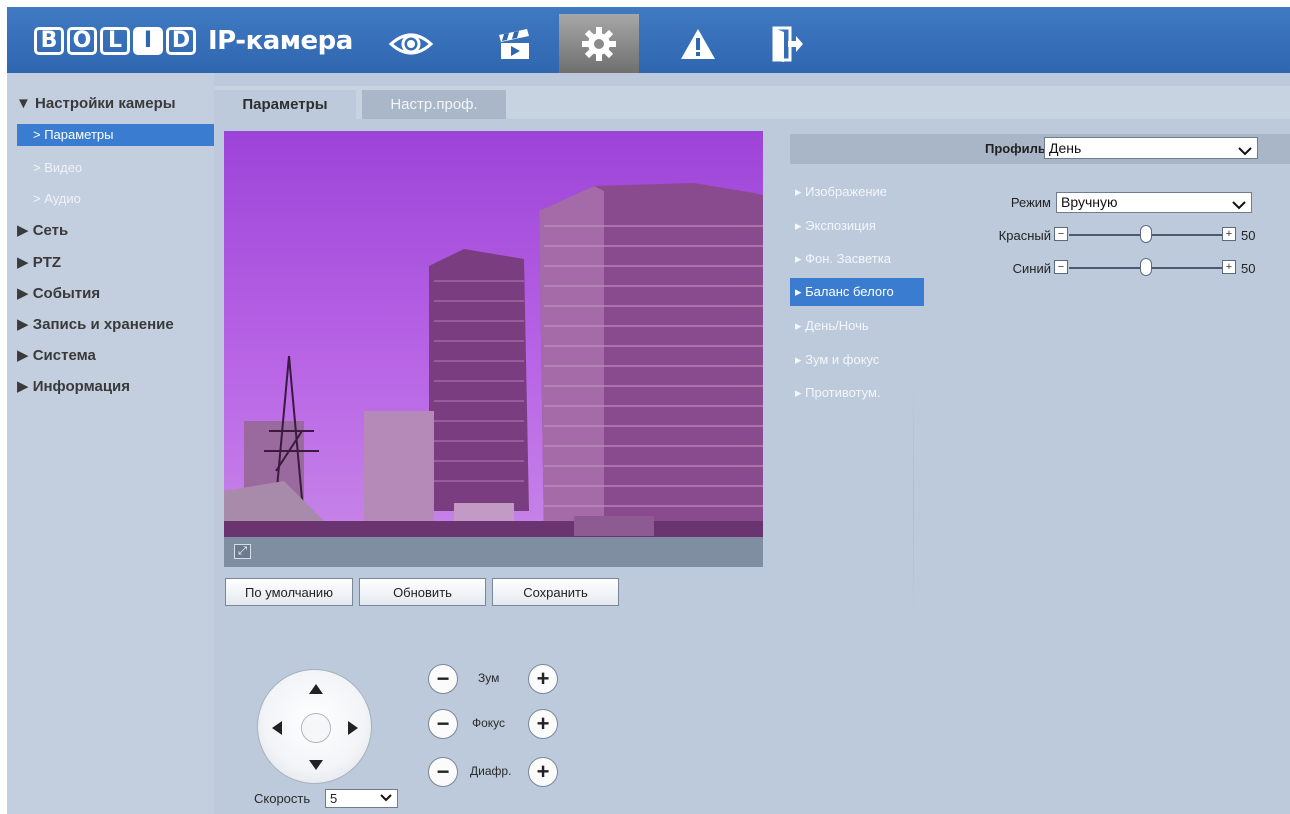 This screenshot has height=814, width=1290. Describe the element at coordinates (277, 728) in the screenshot. I see `arrow-left-icon` at that location.